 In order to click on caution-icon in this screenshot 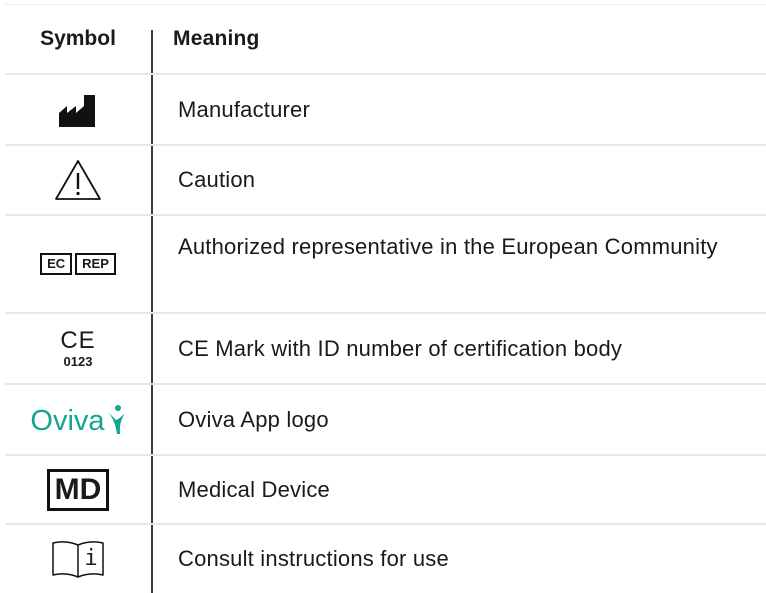, I will do `click(78, 180)`.